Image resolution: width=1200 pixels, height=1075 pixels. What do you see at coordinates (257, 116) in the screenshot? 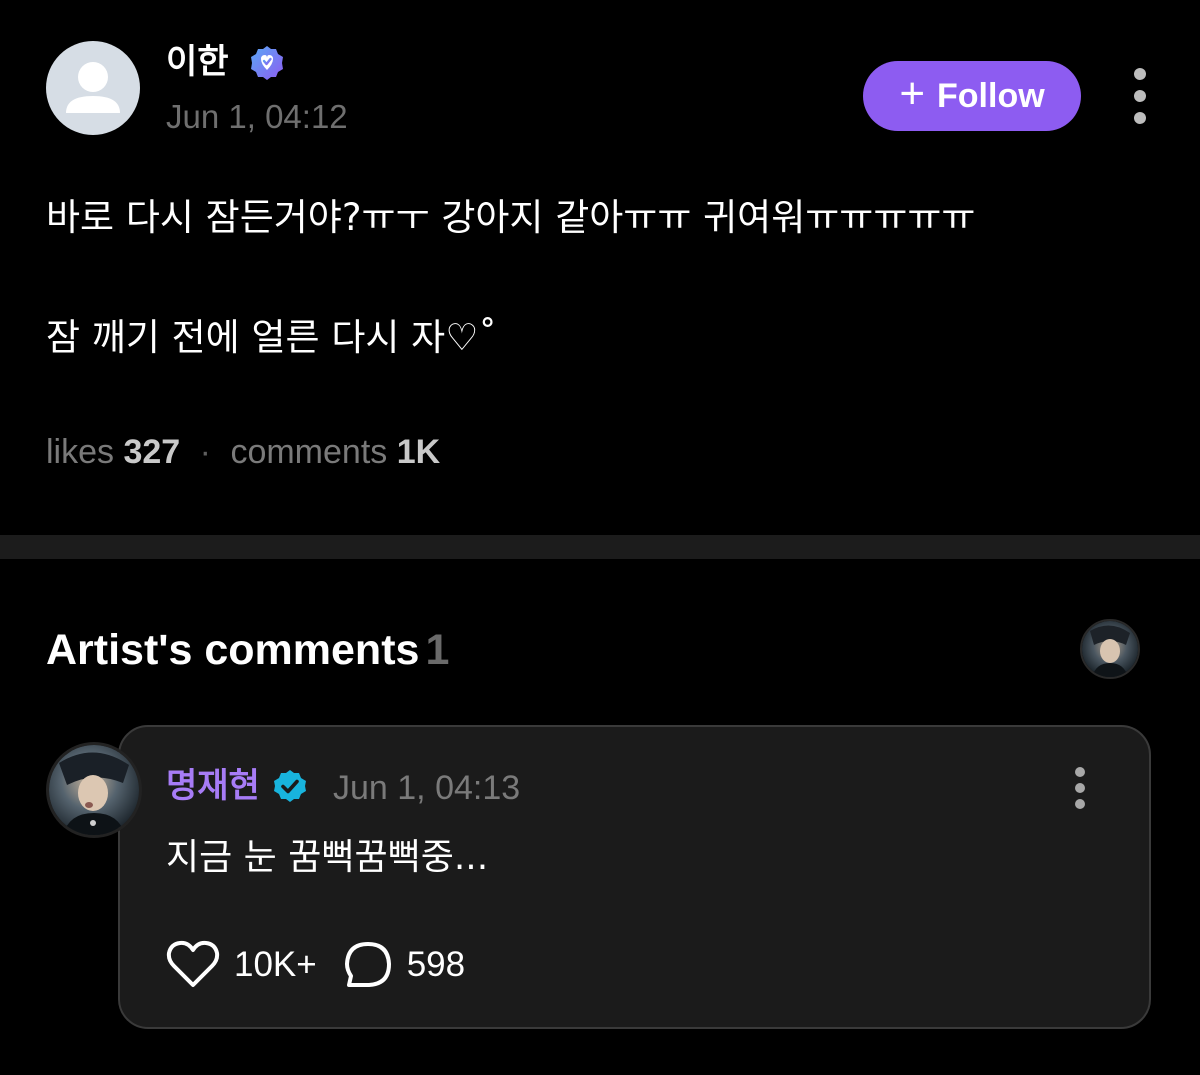
I see `post-timestamp: Jun 1, 04:12` at bounding box center [257, 116].